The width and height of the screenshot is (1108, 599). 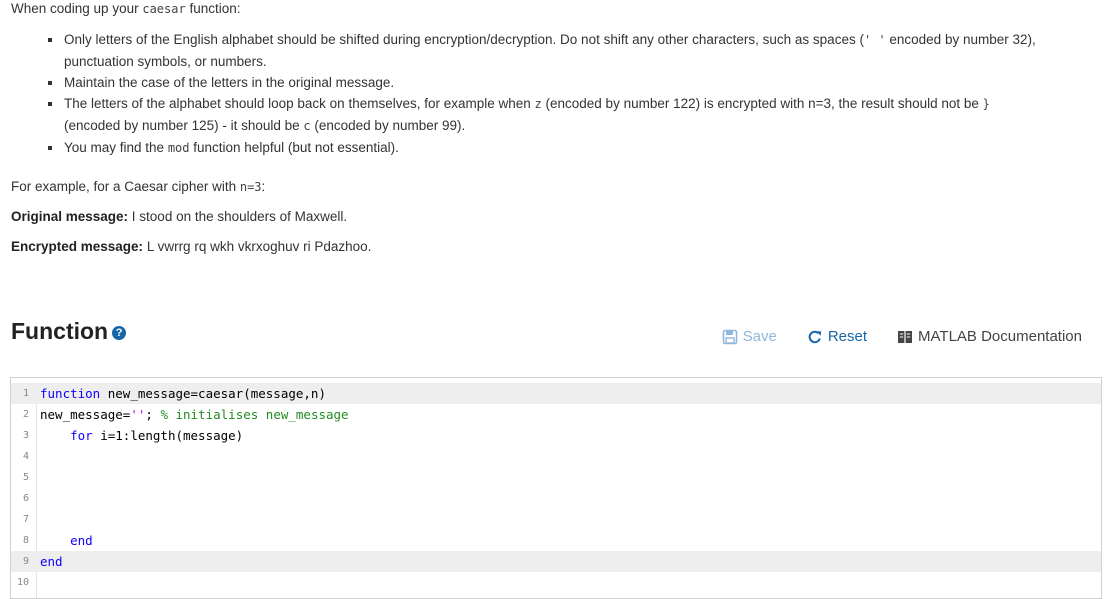 I want to click on line-number: 3, so click(x=25, y=435).